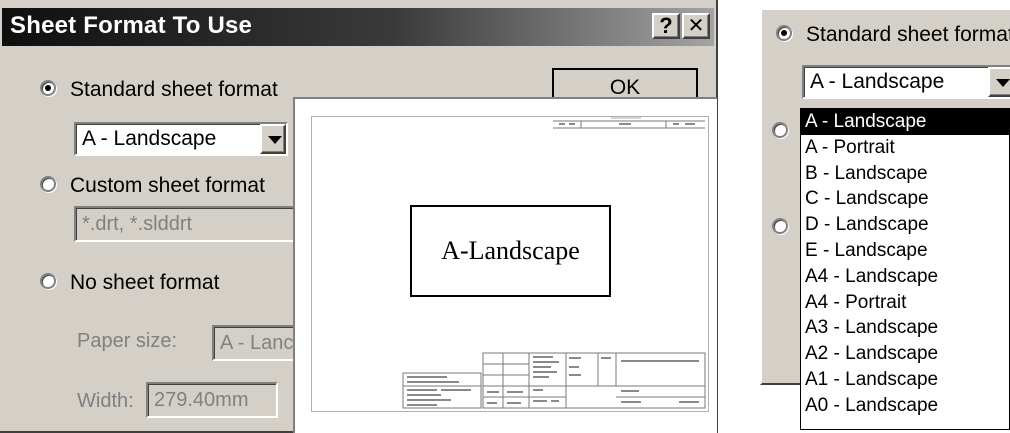 The image size is (1010, 433). I want to click on width-field: 279.40mm, so click(212, 400).